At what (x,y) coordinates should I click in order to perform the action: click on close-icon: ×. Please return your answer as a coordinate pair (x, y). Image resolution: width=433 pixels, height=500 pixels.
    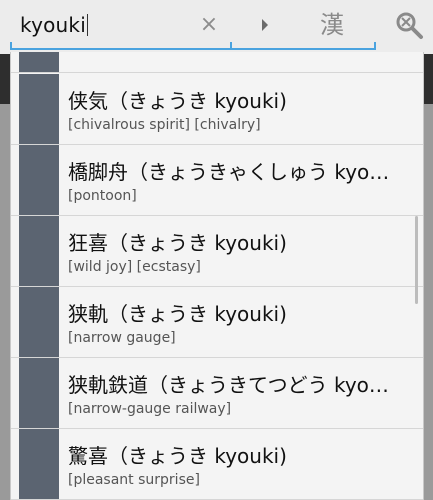
    Looking at the image, I should click on (209, 24).